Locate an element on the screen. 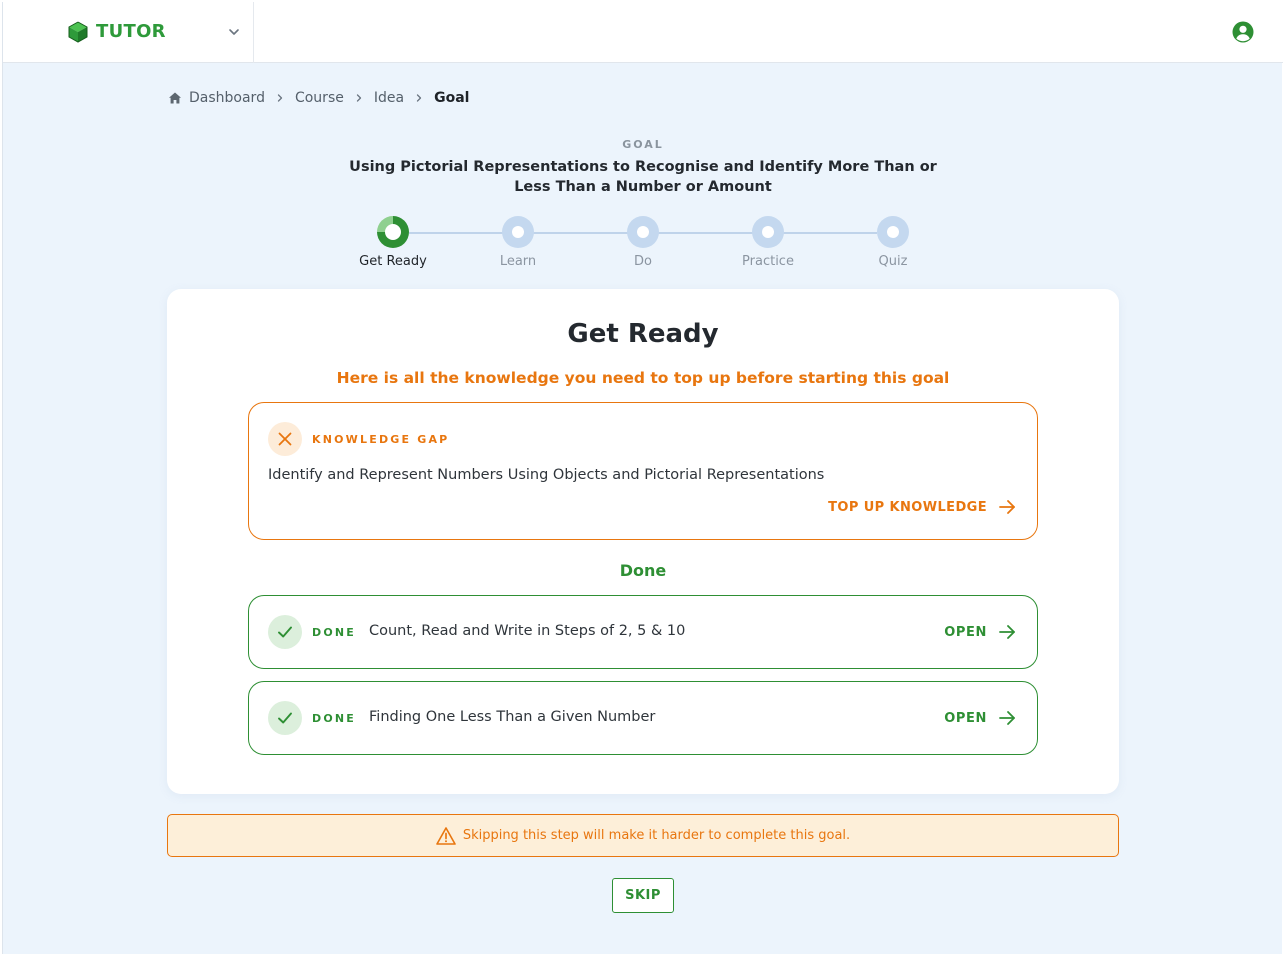  close-icon is located at coordinates (285, 439).